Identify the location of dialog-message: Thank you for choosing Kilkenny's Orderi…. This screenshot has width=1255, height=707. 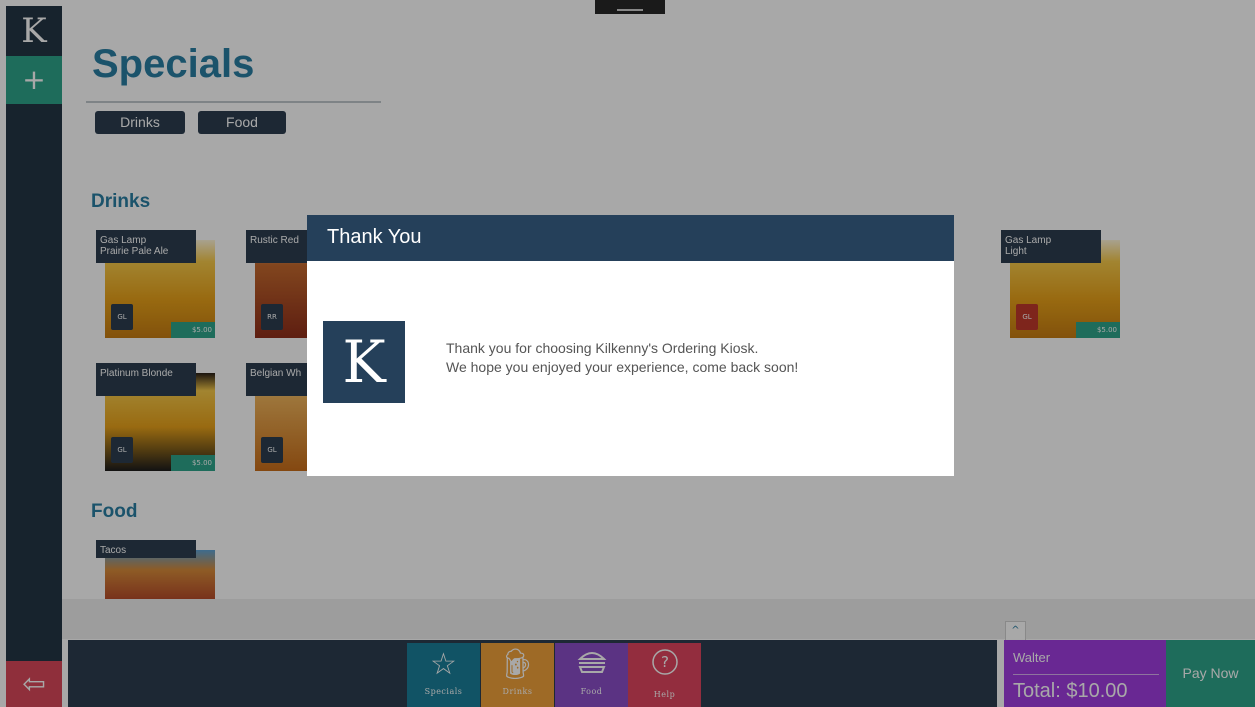
(622, 358).